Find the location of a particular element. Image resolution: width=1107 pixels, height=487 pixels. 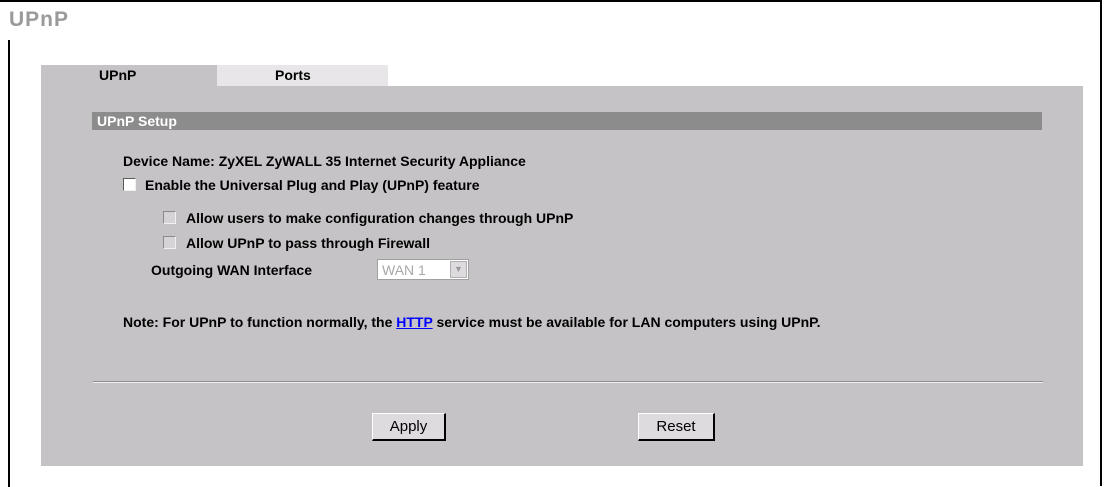

page-title: UPnP is located at coordinates (39, 19).